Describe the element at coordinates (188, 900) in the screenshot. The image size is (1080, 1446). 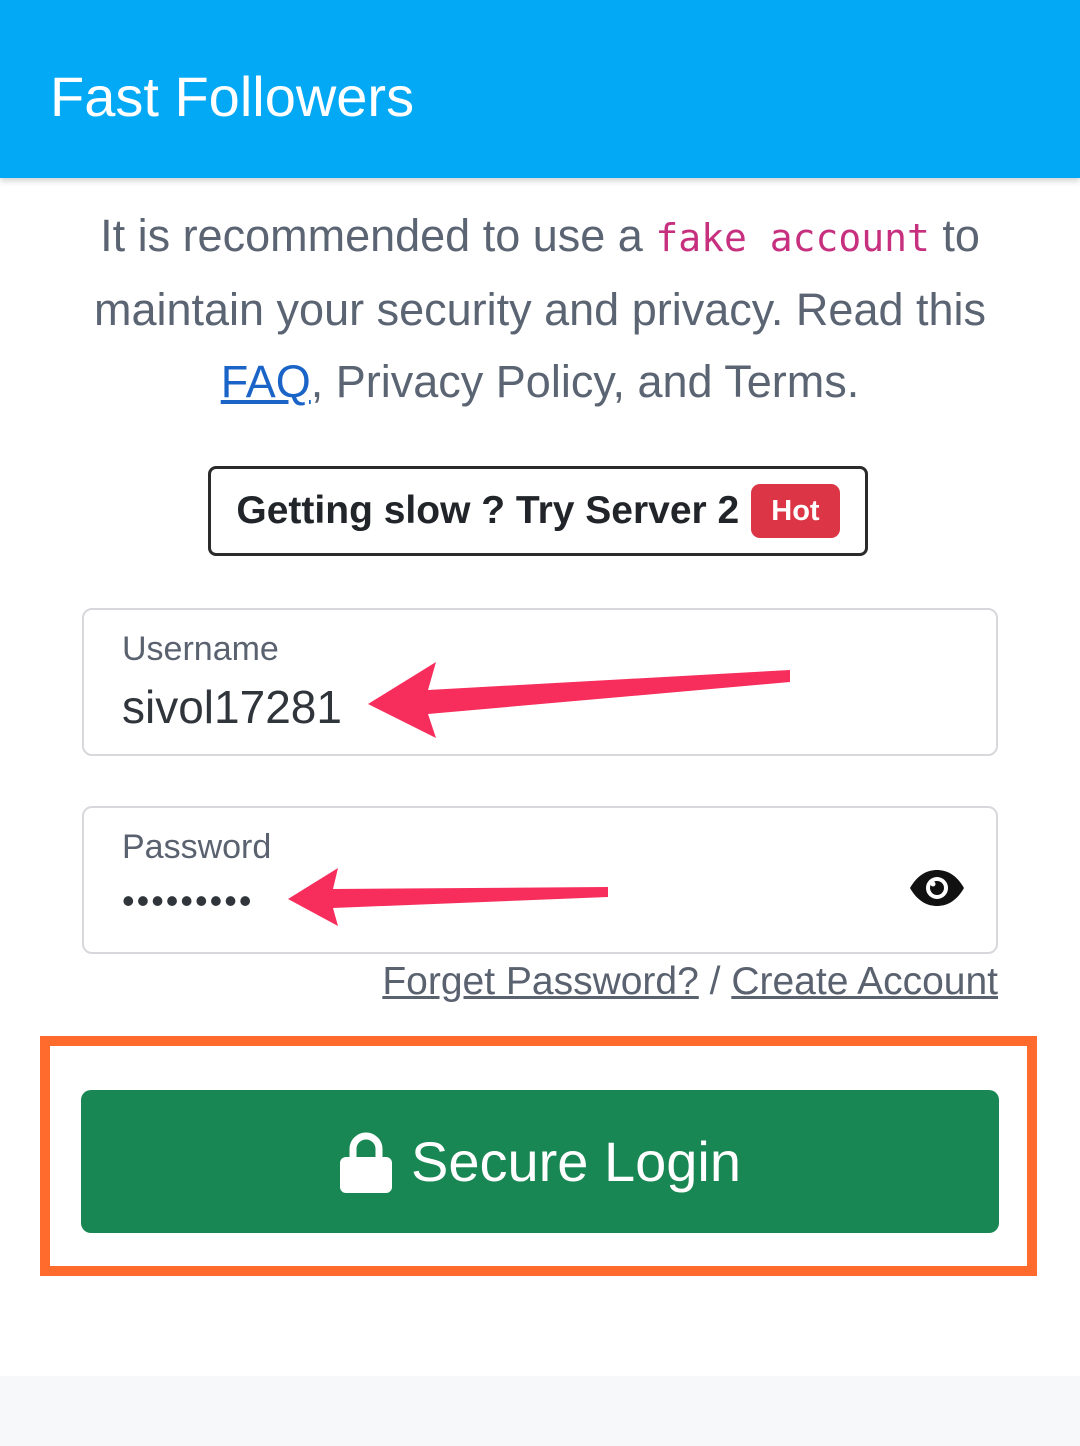
I see `password-value: •••••••••` at that location.